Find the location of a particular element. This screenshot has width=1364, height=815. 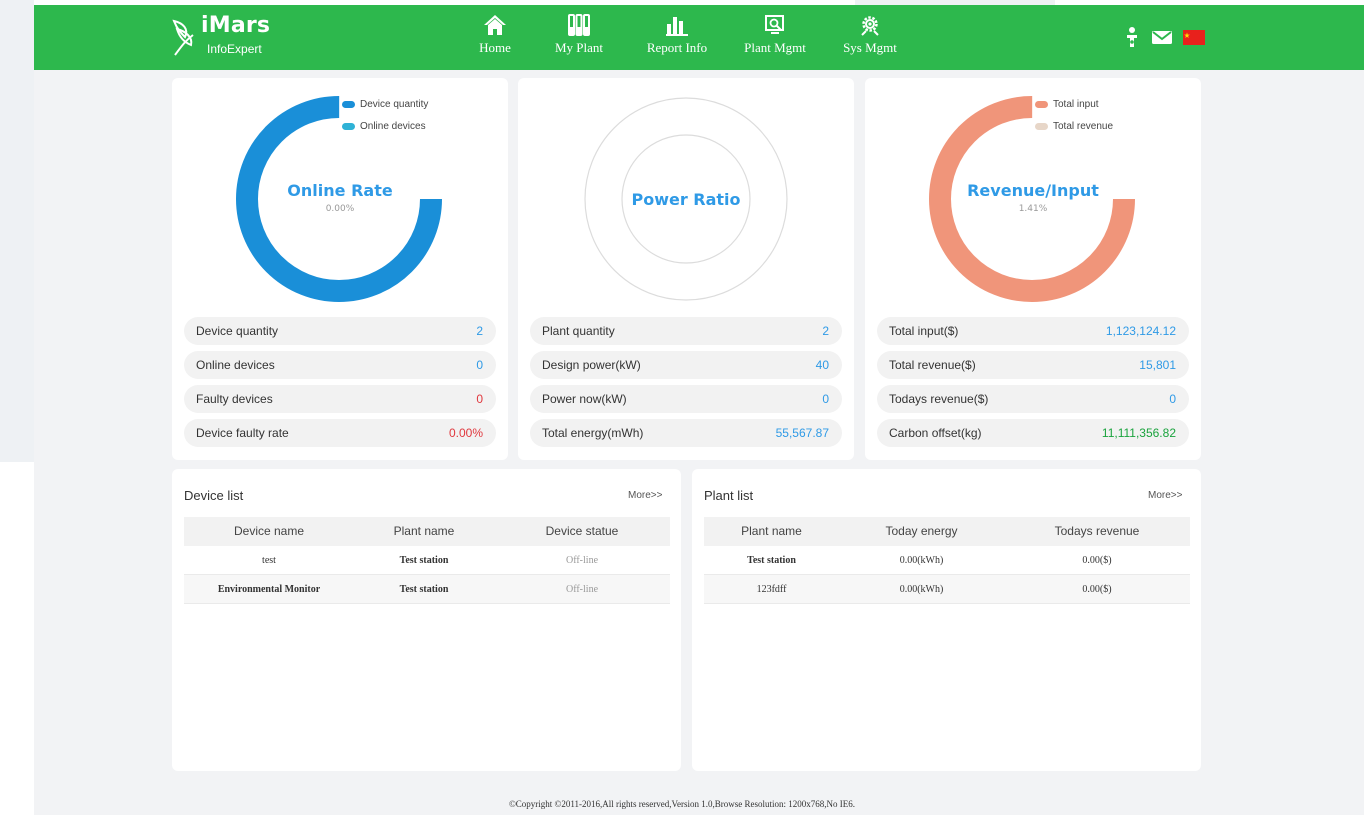

plant-list-more-link: More>> is located at coordinates (1165, 495).